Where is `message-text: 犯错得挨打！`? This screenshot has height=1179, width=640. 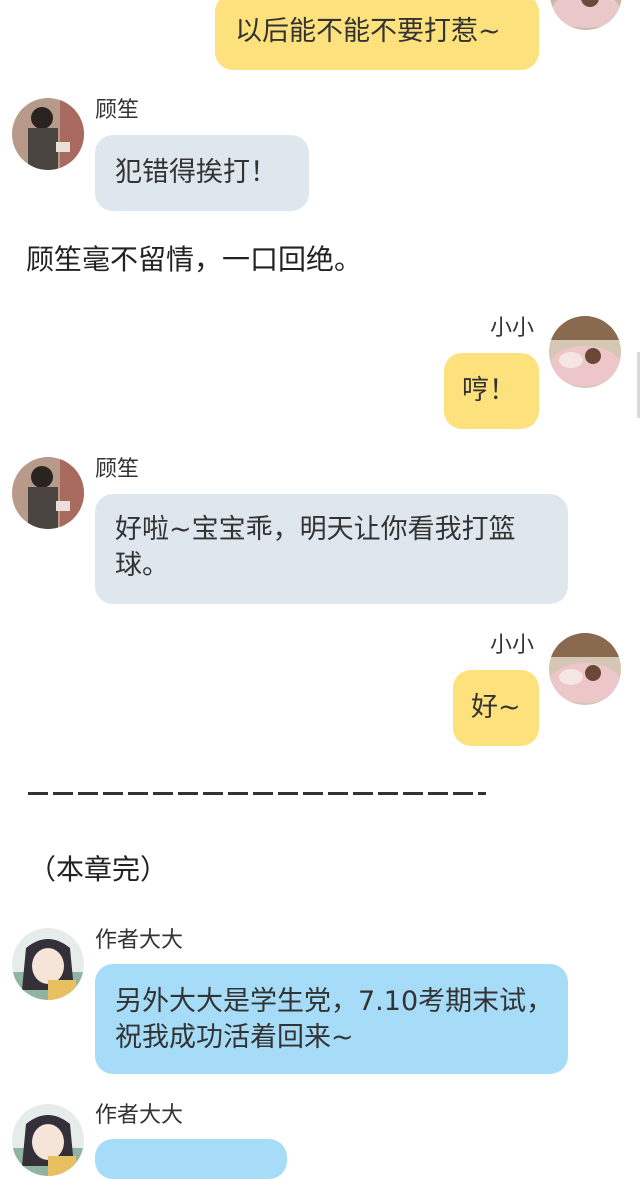
message-text: 犯错得挨打！ is located at coordinates (196, 172).